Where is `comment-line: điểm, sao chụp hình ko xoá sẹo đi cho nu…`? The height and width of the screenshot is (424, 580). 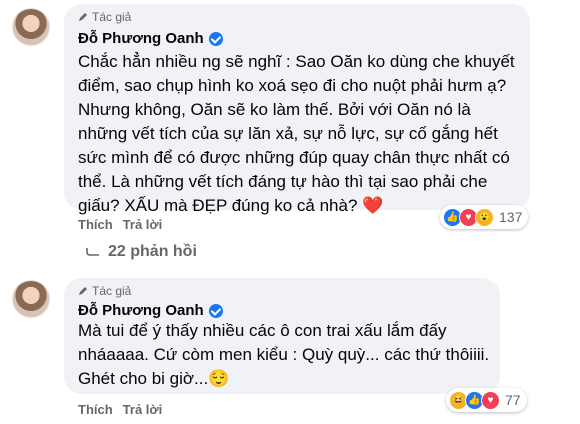 comment-line: điểm, sao chụp hình ko xoá sẹo đi cho nu… is located at coordinates (292, 85).